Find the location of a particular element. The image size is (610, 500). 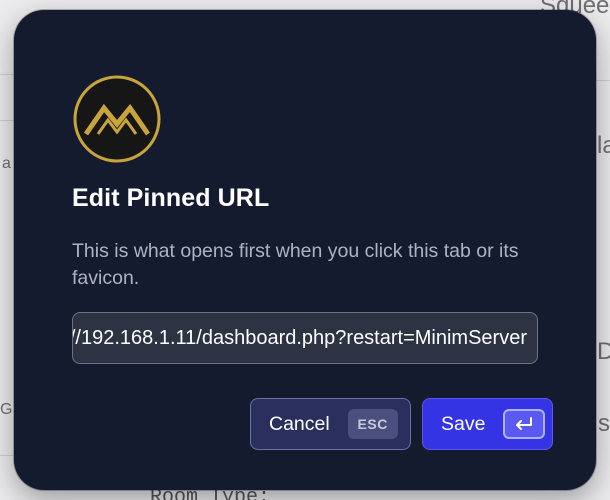

esc-shortcut-badge: ESC is located at coordinates (372, 424).